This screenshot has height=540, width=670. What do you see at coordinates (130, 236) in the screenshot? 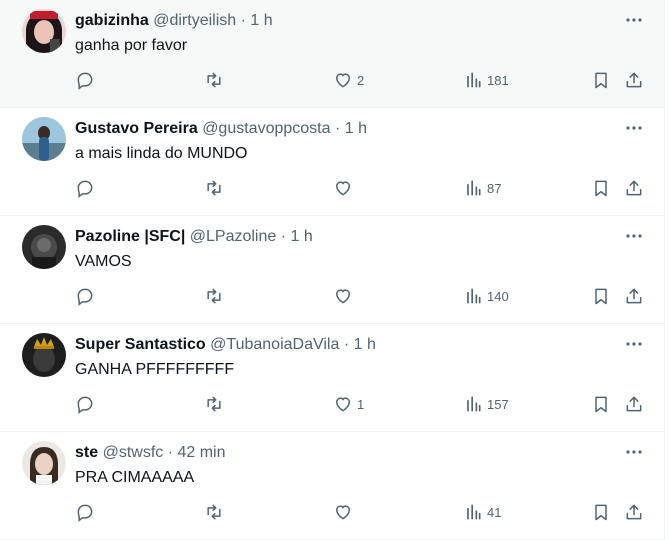
I see `author-name: Pazoline |SFC|` at bounding box center [130, 236].